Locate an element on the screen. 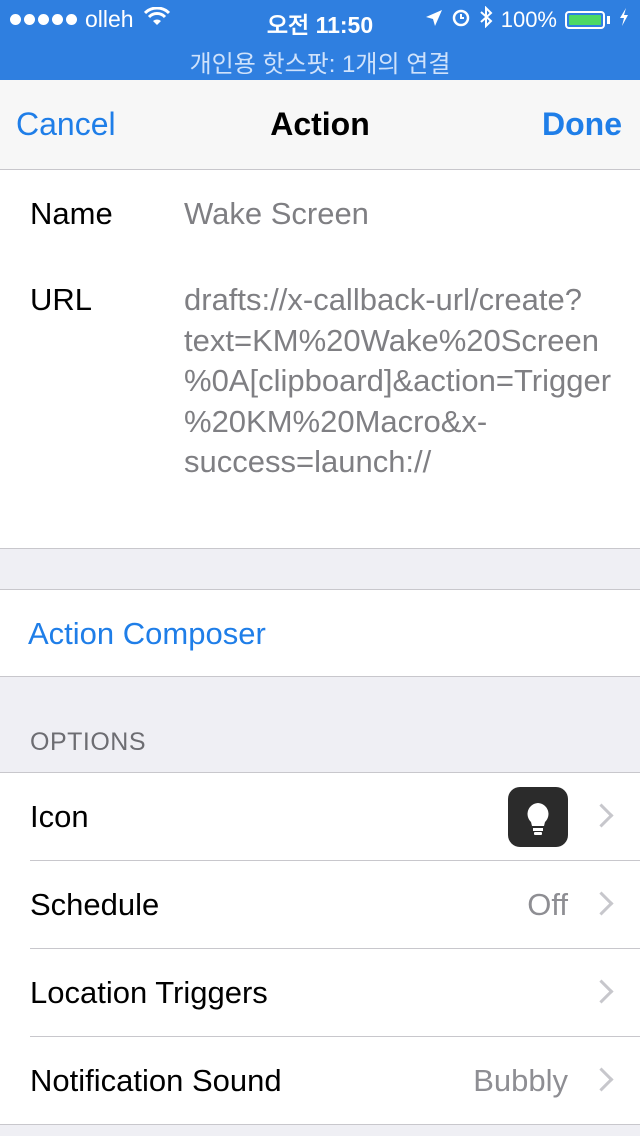 The width and height of the screenshot is (640, 1136). location-icon is located at coordinates (434, 20).